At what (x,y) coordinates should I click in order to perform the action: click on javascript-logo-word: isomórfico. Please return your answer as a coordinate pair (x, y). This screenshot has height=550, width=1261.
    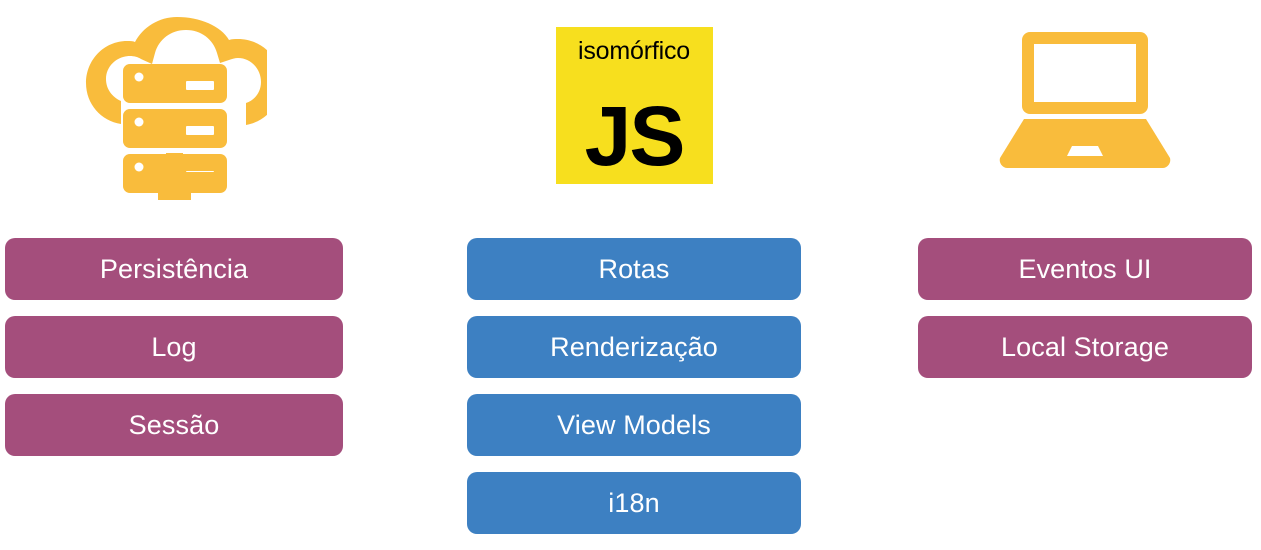
    Looking at the image, I should click on (634, 50).